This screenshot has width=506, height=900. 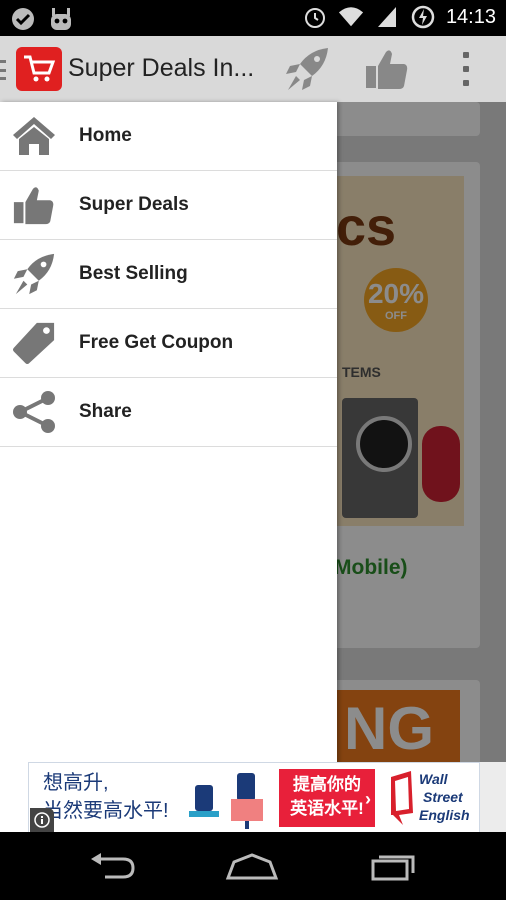 I want to click on drawer-item-label: Super Deals, so click(x=134, y=204).